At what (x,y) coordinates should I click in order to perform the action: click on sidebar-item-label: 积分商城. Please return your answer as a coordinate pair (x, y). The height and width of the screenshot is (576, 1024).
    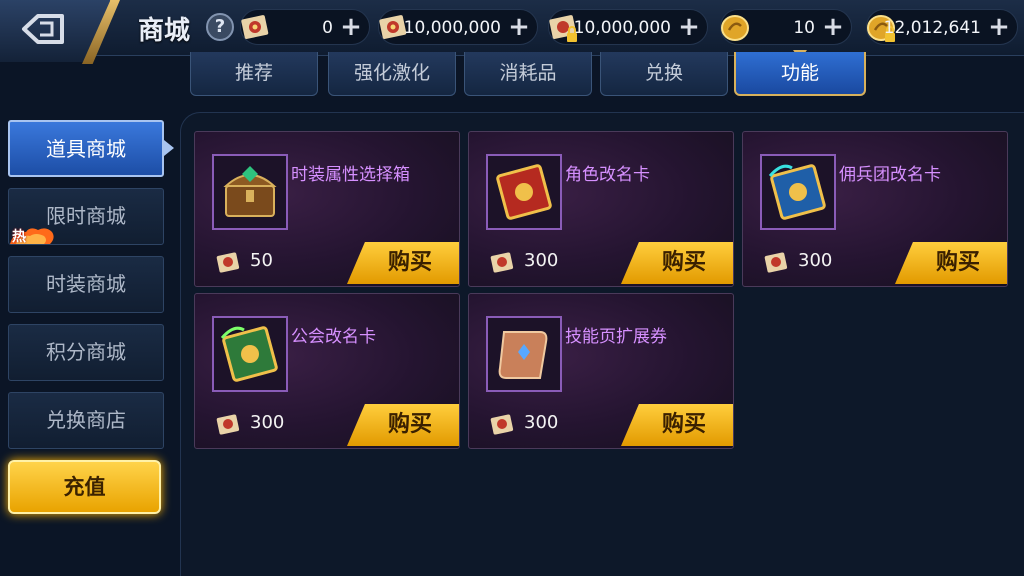
    Looking at the image, I should click on (86, 352).